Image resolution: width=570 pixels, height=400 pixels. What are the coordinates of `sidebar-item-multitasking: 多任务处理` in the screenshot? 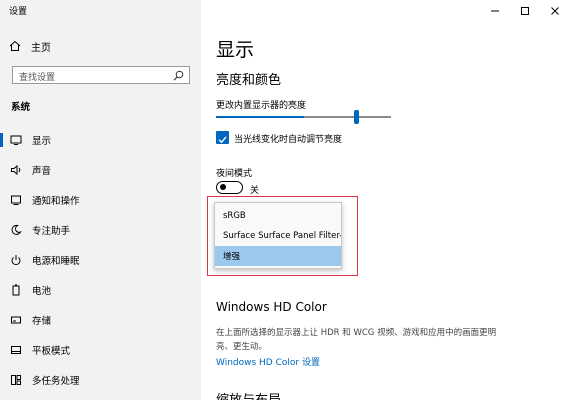 It's located at (100, 380).